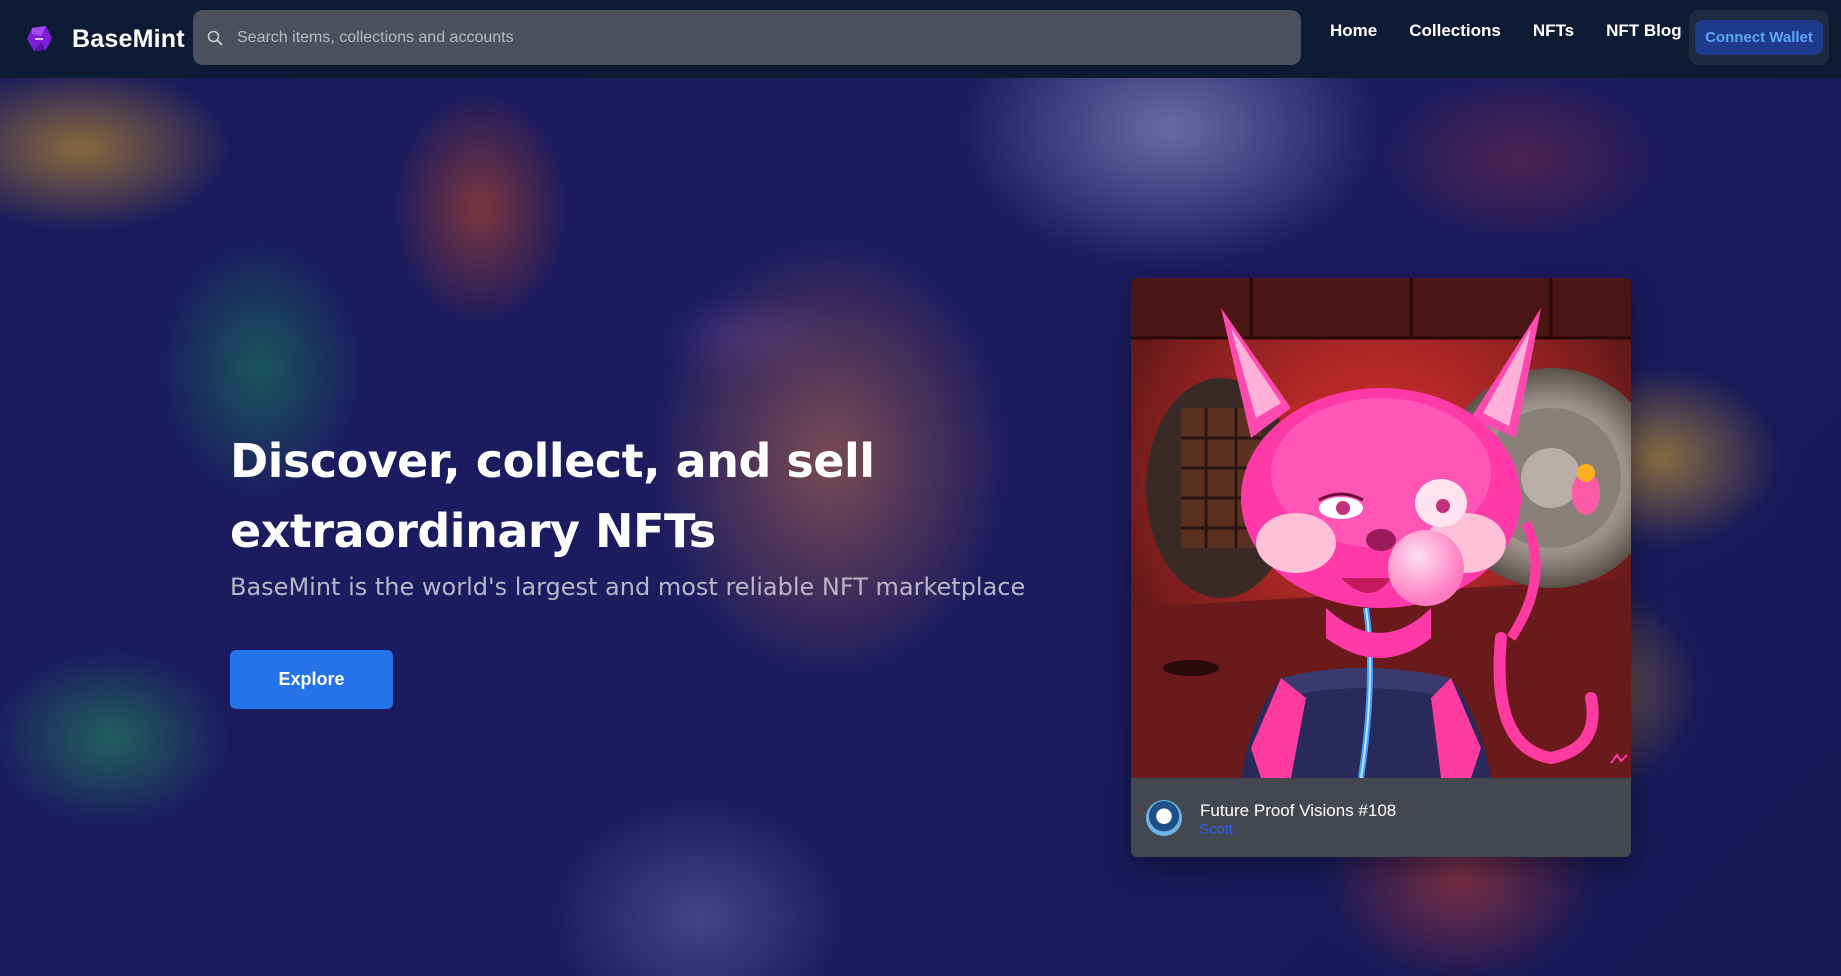  I want to click on nav-nft-blog-link: NFT Blog, so click(1644, 31).